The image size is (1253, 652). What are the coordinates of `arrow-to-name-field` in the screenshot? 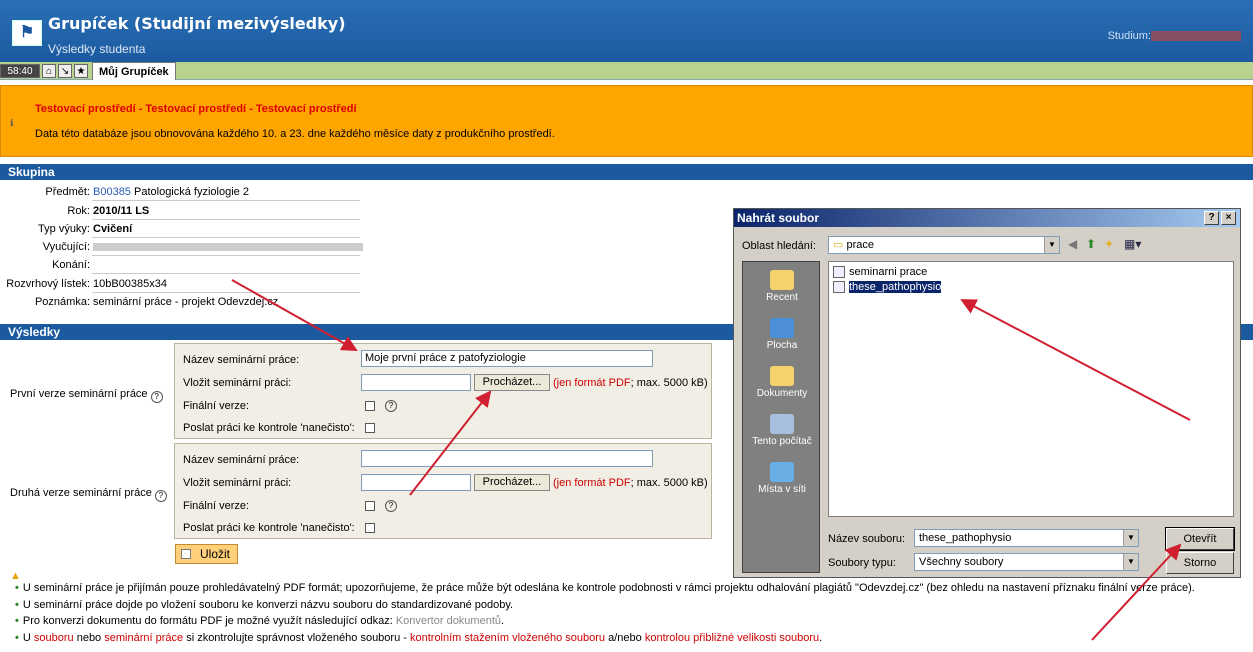 It's located at (294, 315).